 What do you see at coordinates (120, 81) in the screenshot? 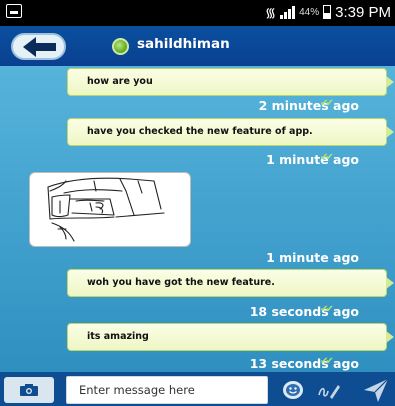
I see `message-text: how are you` at bounding box center [120, 81].